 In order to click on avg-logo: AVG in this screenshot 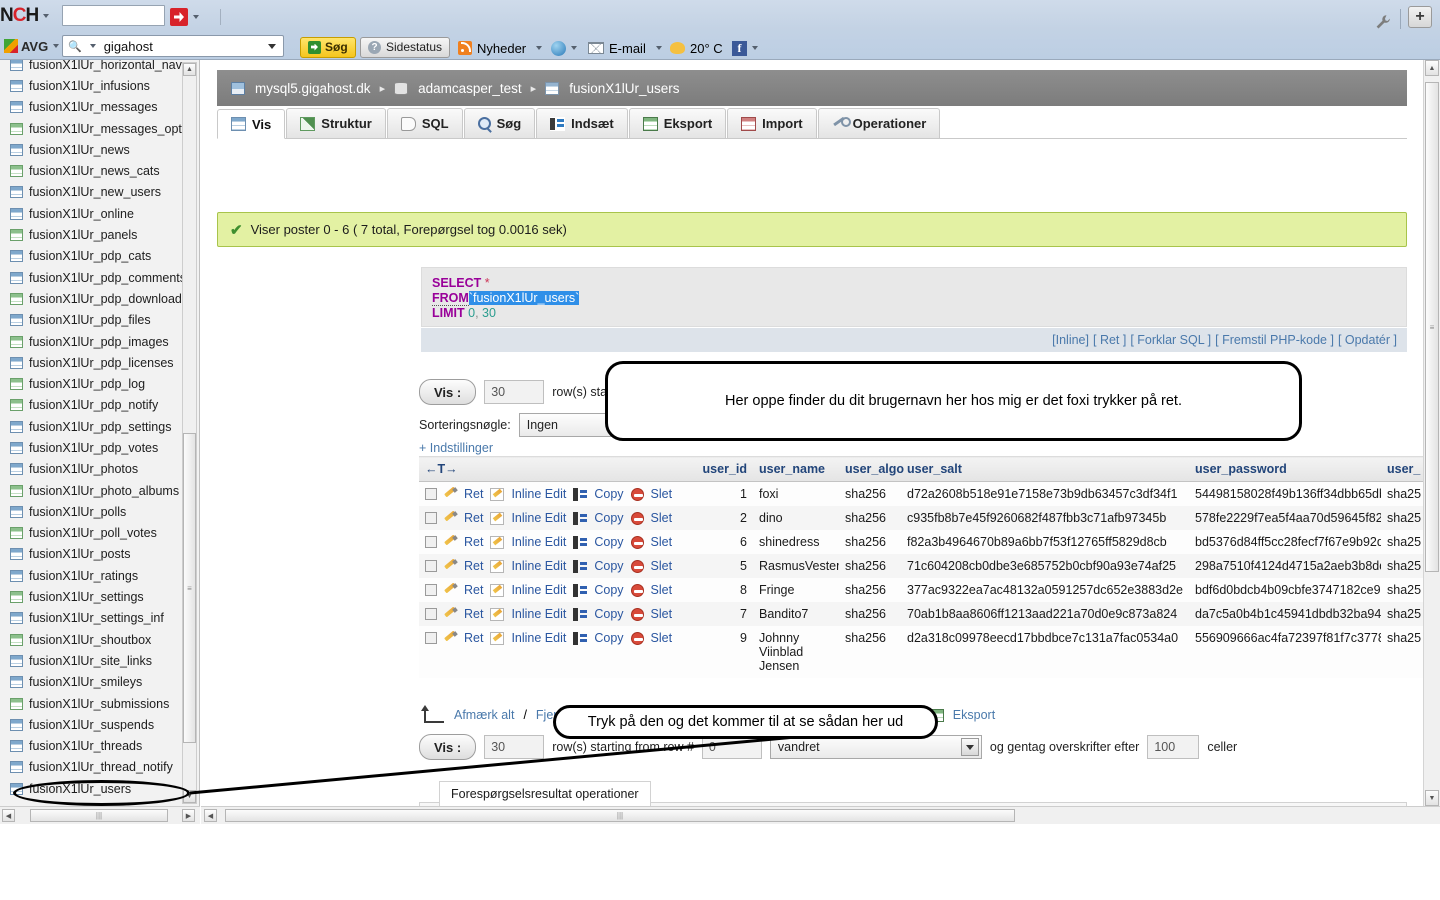, I will do `click(32, 46)`.